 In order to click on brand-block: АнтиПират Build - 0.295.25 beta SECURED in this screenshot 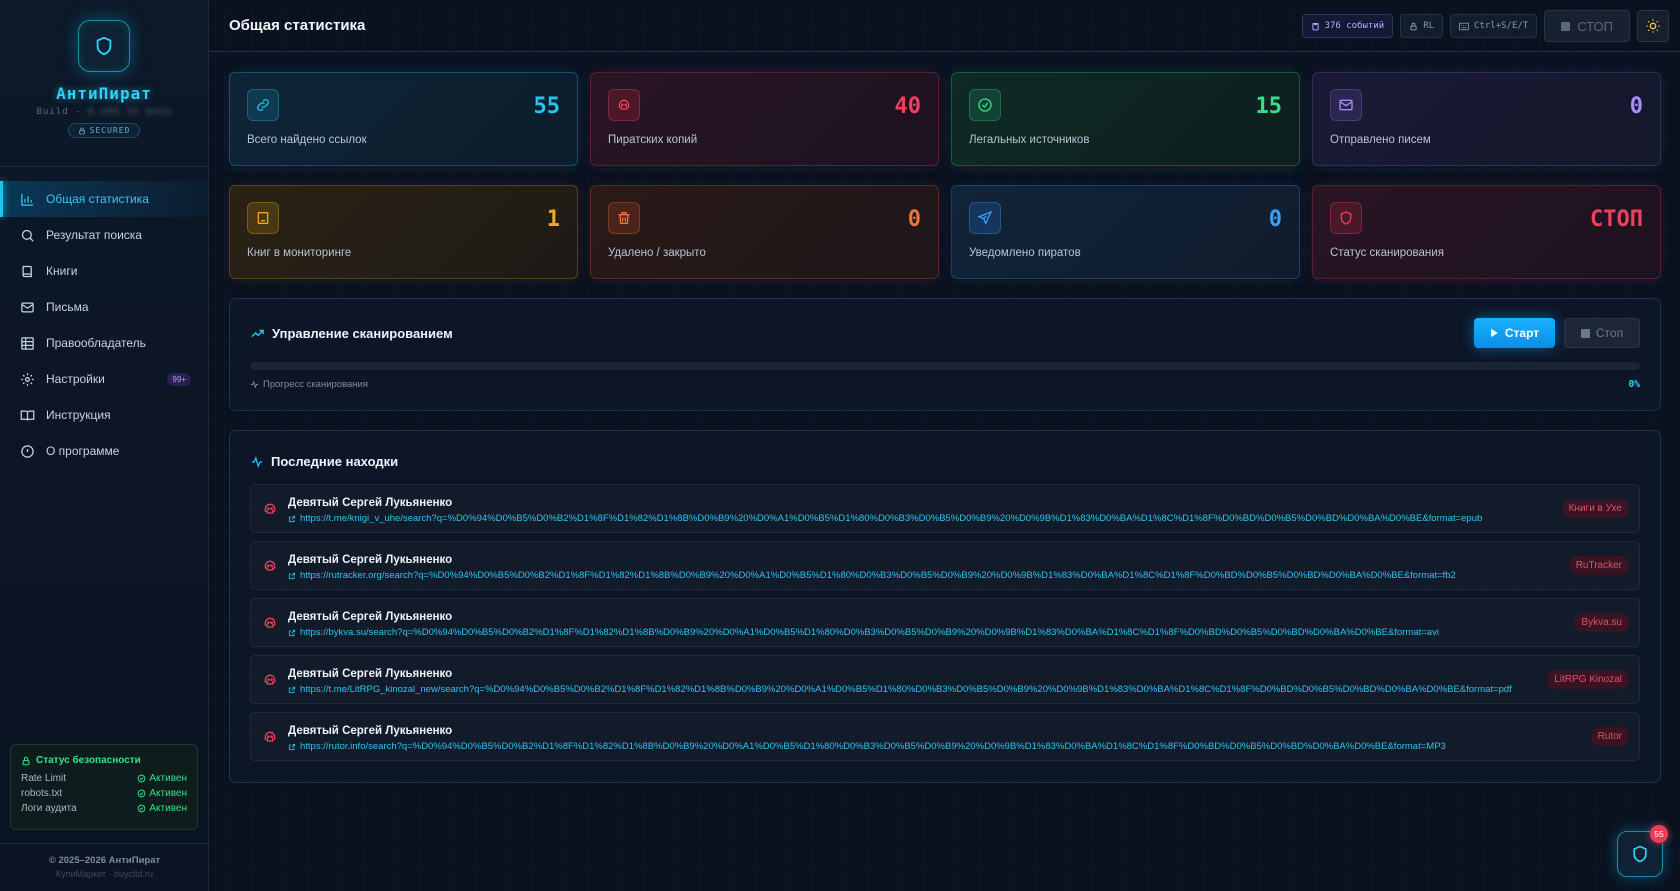, I will do `click(104, 83)`.